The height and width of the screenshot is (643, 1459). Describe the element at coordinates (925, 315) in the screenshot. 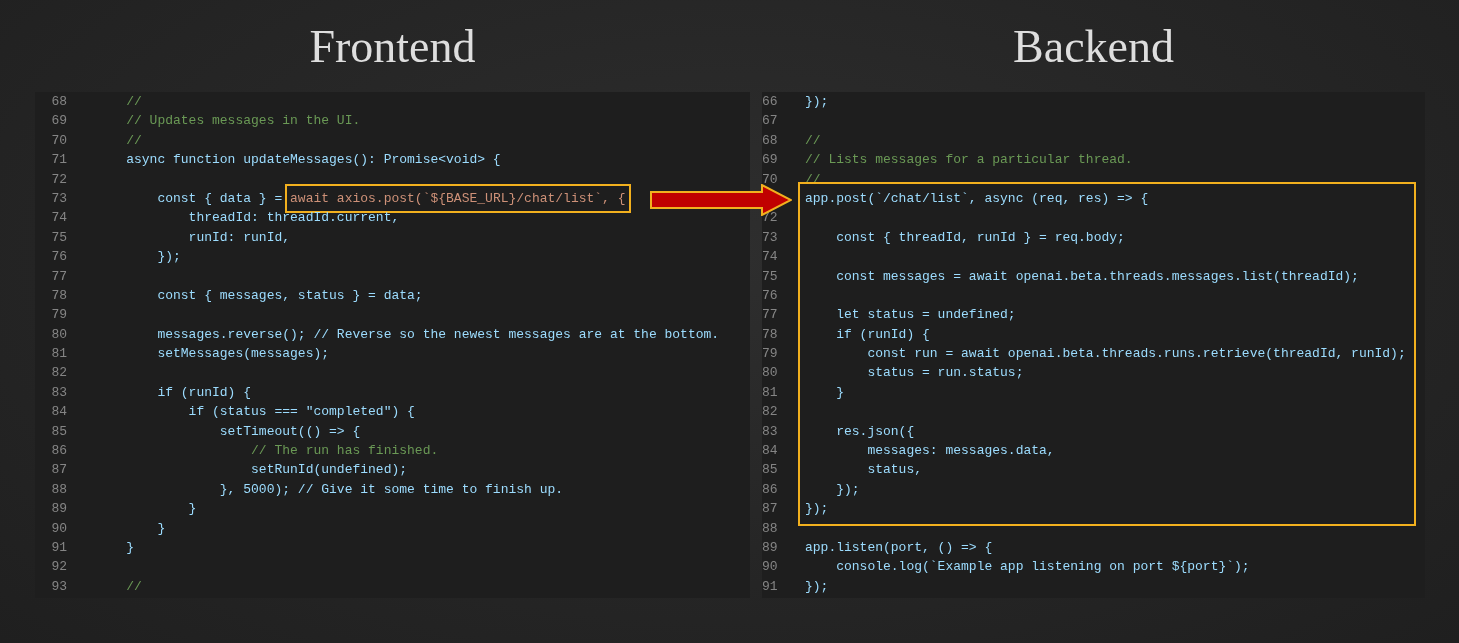

I see `code-line: let status = undefined;` at that location.